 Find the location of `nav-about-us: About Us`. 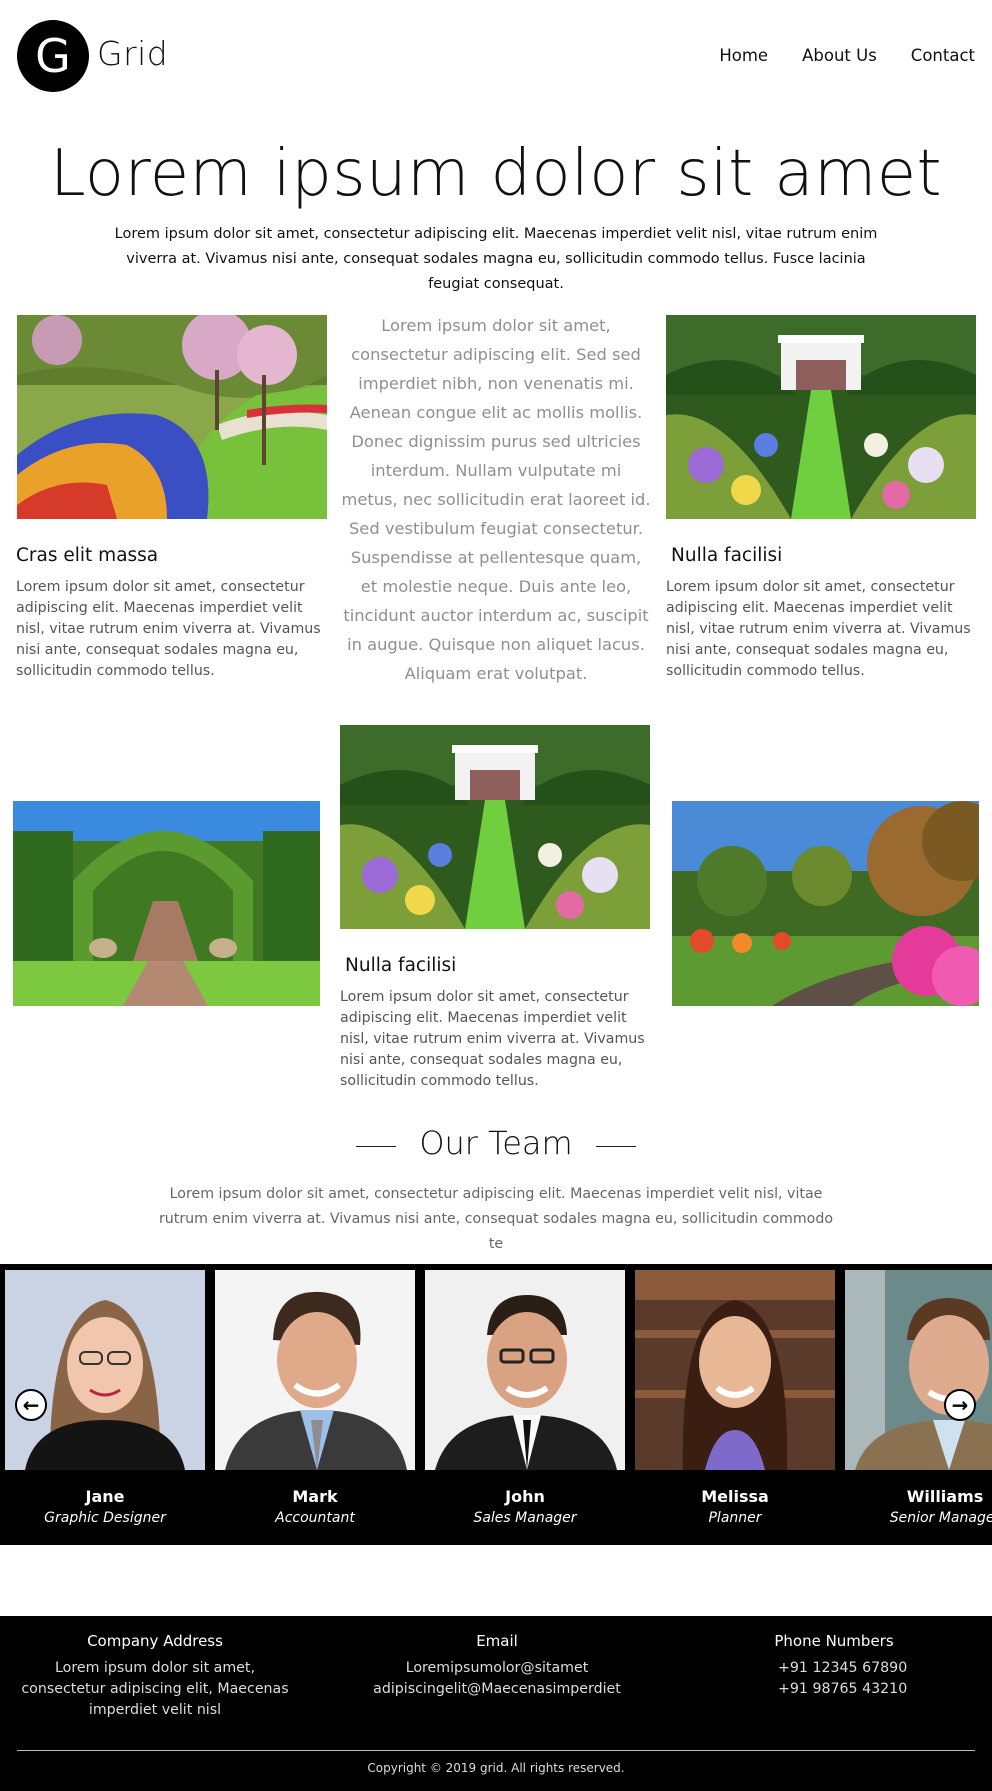

nav-about-us: About Us is located at coordinates (839, 55).